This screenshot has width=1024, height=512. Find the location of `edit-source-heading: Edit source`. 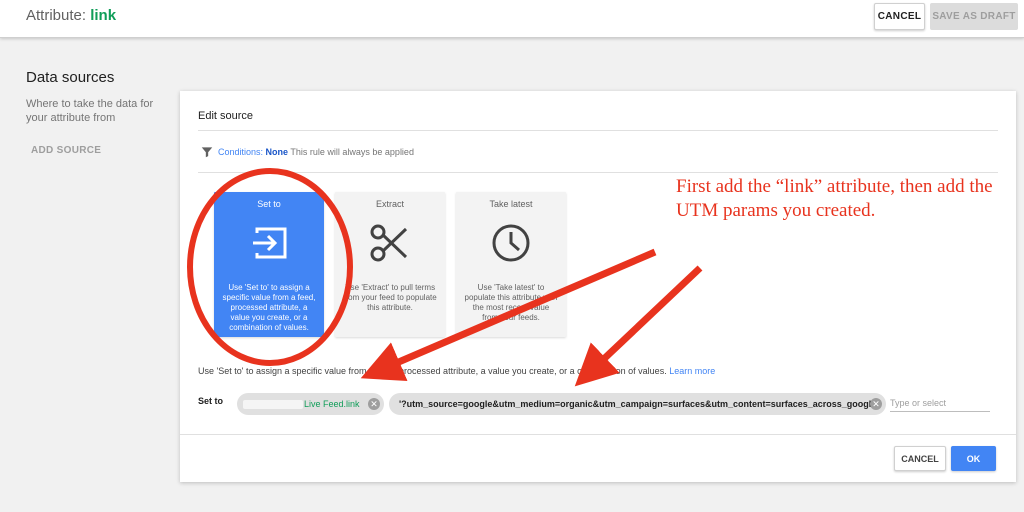

edit-source-heading: Edit source is located at coordinates (226, 116).